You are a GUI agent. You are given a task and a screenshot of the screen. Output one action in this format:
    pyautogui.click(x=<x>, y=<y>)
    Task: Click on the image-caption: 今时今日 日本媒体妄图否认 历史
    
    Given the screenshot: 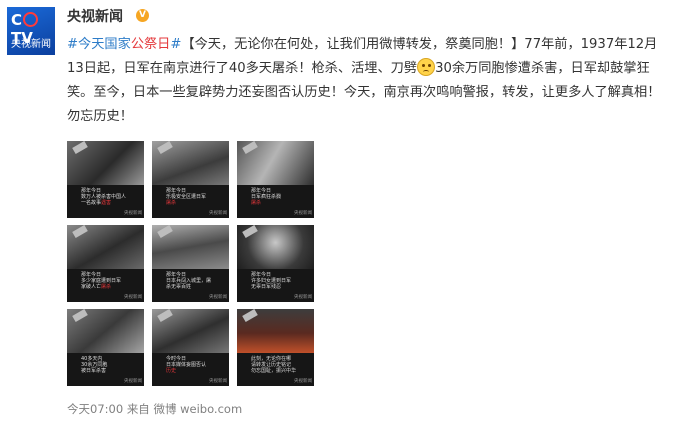 What is the action you would take?
    pyautogui.click(x=186, y=365)
    